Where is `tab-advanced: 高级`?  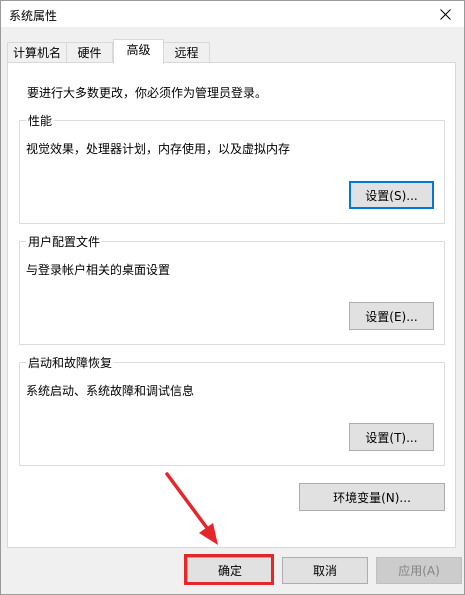
tab-advanced: 高级 is located at coordinates (138, 51).